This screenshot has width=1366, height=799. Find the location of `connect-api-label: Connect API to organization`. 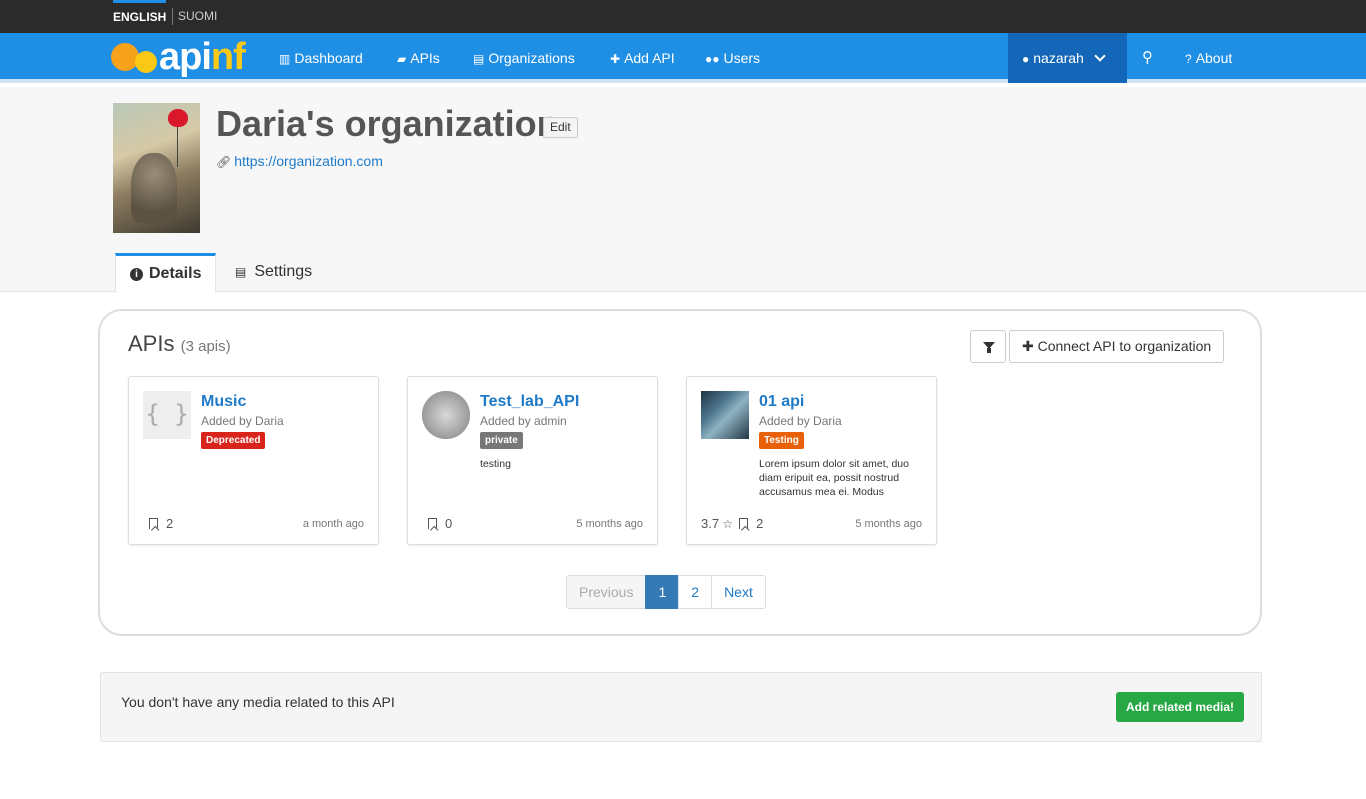

connect-api-label: Connect API to organization is located at coordinates (1124, 346).